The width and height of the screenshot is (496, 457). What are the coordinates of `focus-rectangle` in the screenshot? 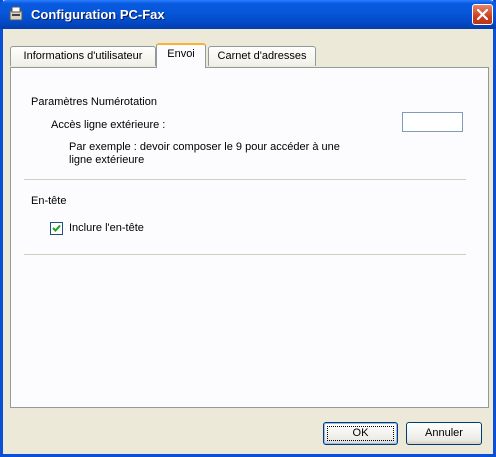 It's located at (360, 433).